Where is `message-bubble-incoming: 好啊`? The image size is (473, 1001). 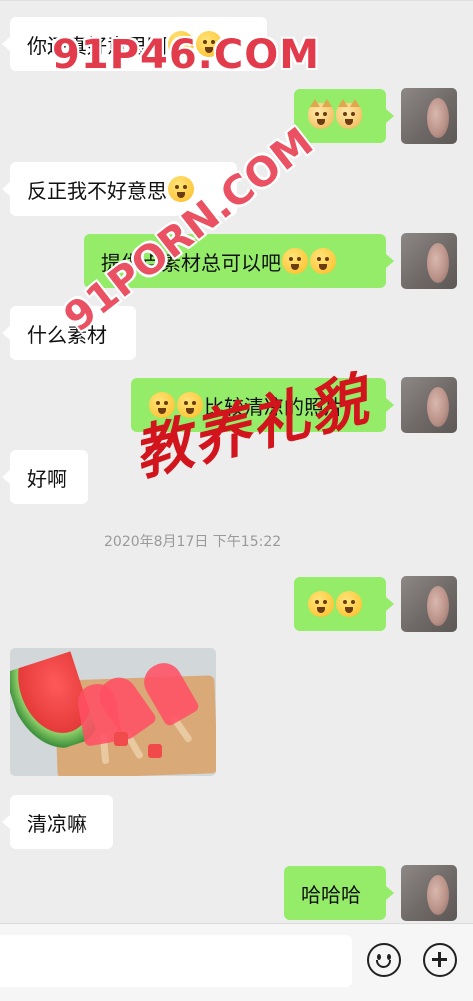
message-bubble-incoming: 好啊 is located at coordinates (45, 477).